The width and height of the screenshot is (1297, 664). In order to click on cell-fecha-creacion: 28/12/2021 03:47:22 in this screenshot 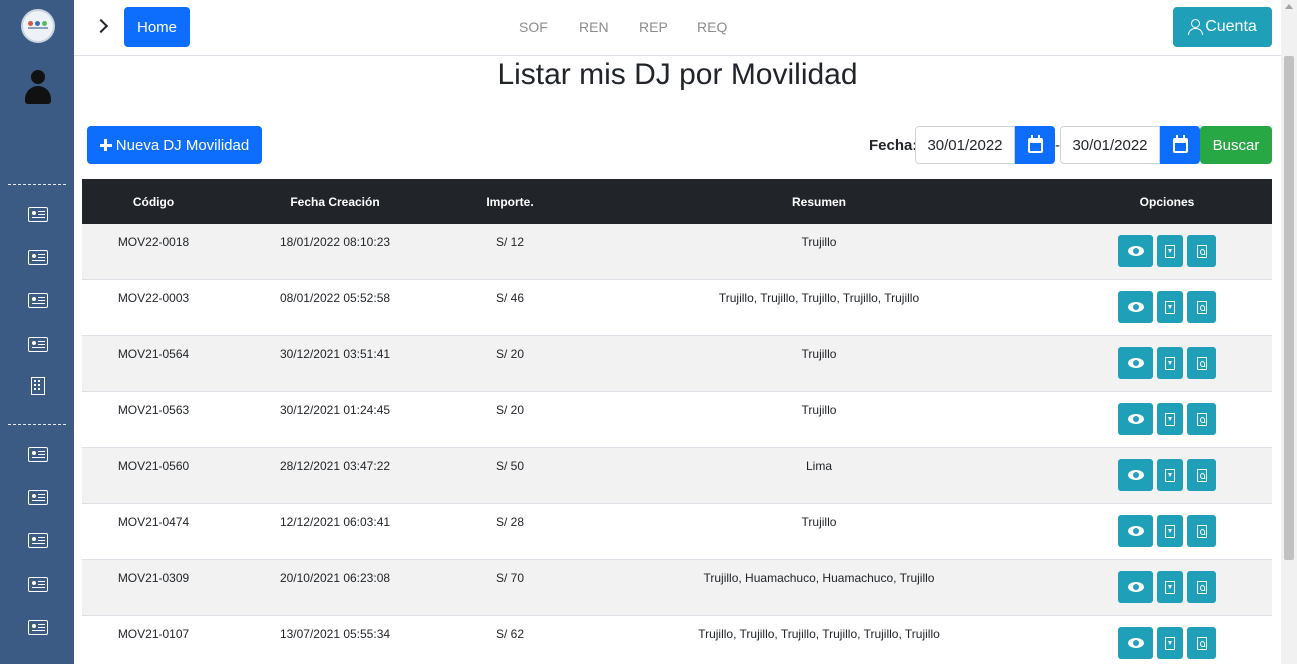, I will do `click(335, 466)`.